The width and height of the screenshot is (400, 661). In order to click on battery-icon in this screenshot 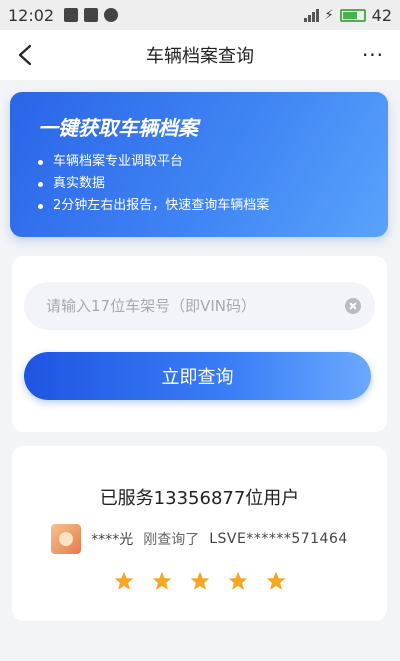, I will do `click(352, 15)`.